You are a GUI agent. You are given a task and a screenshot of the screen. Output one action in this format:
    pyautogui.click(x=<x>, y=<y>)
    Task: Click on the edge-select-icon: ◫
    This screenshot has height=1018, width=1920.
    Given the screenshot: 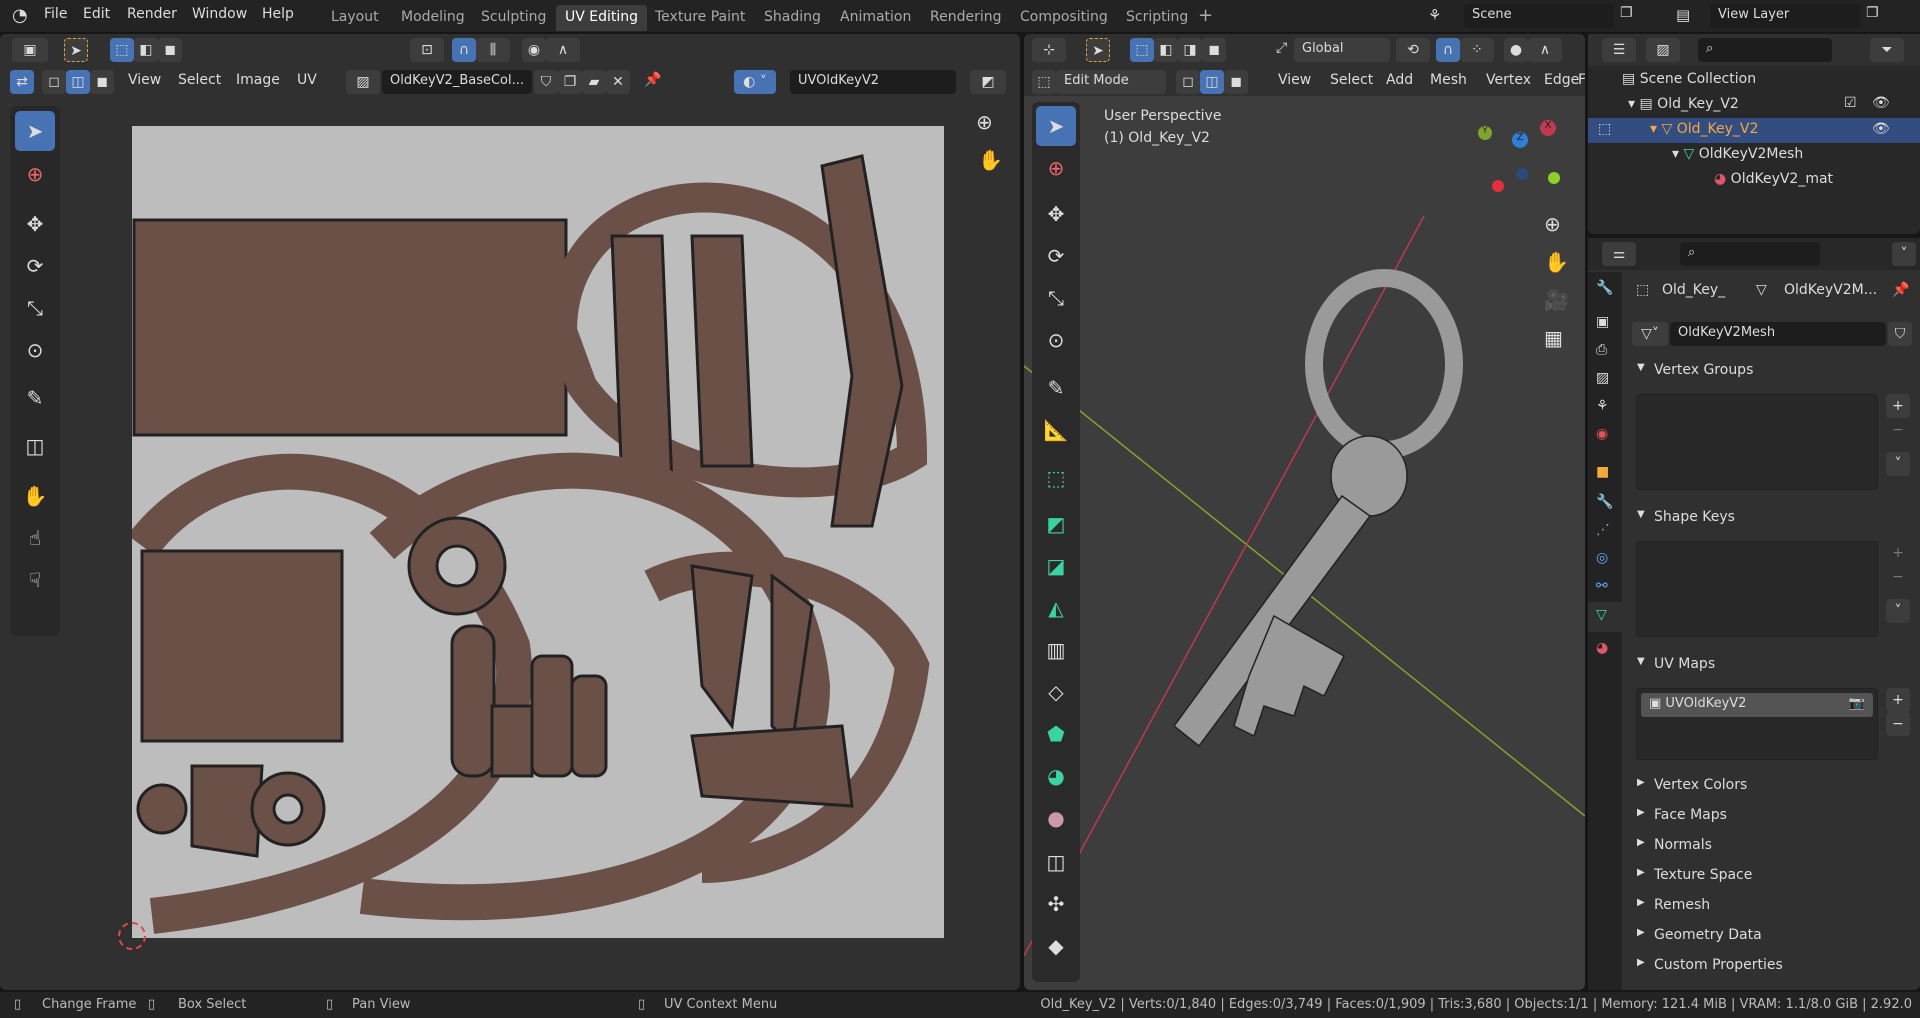 What is the action you would take?
    pyautogui.click(x=1212, y=82)
    